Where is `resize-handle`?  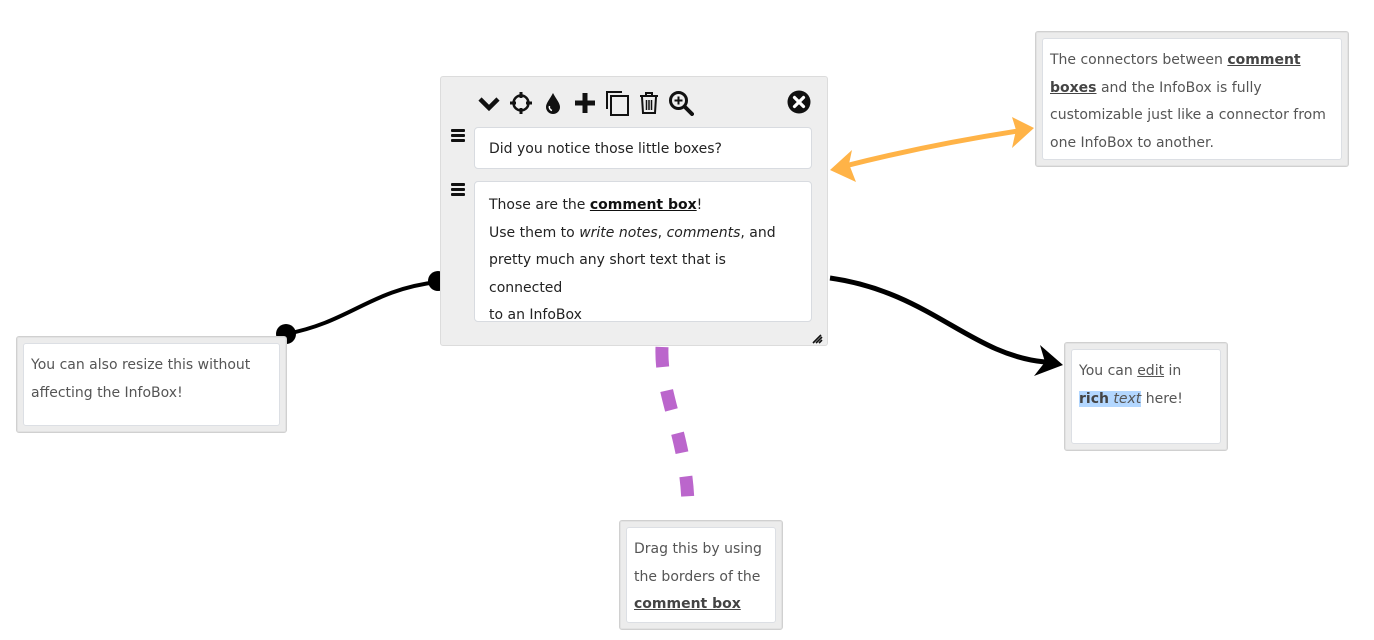
resize-handle is located at coordinates (817, 336).